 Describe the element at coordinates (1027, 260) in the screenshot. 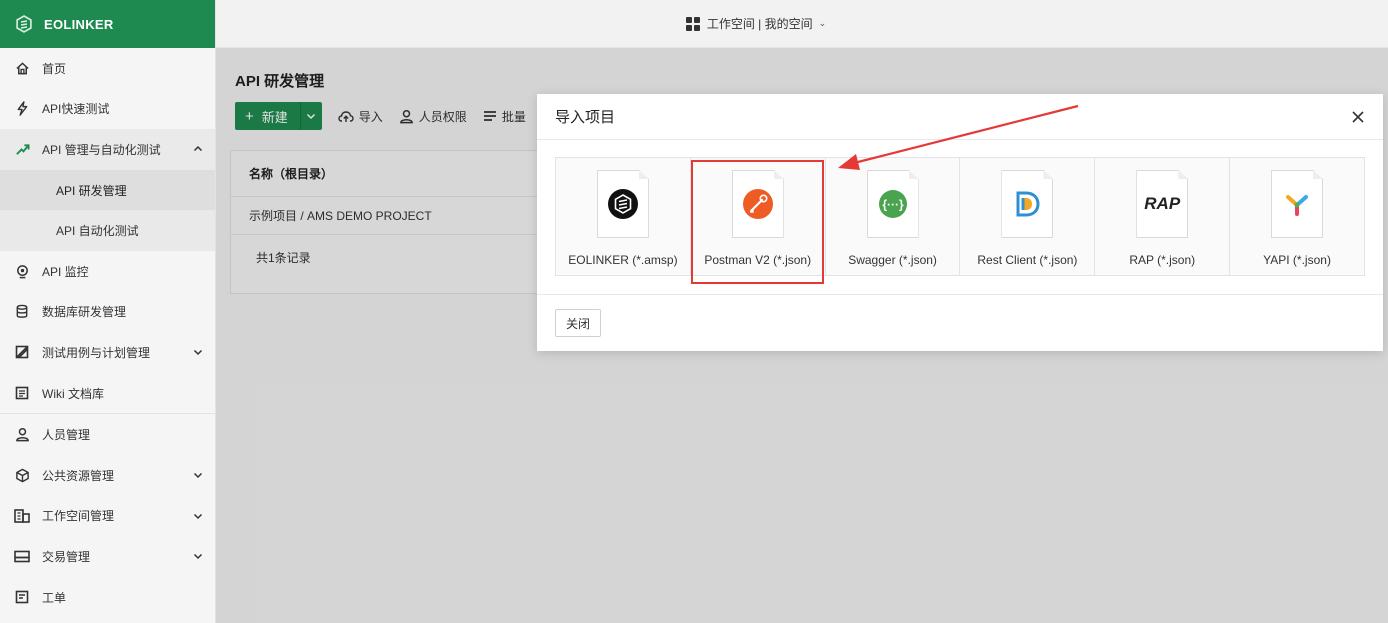

I see `import-option-label: Rest Client (*.json)` at that location.